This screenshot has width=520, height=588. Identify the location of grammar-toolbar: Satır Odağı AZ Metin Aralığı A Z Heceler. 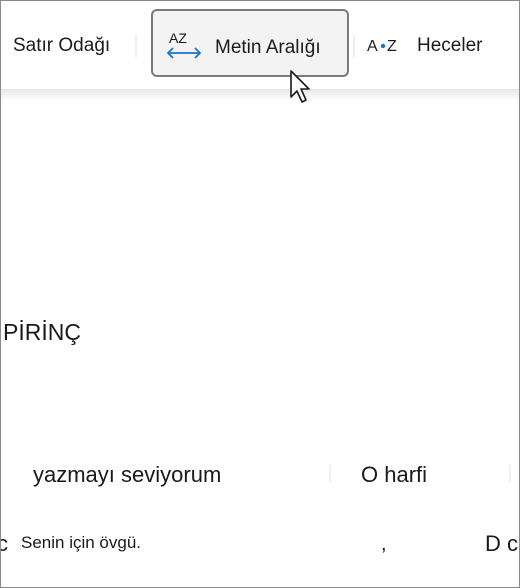
(260, 45).